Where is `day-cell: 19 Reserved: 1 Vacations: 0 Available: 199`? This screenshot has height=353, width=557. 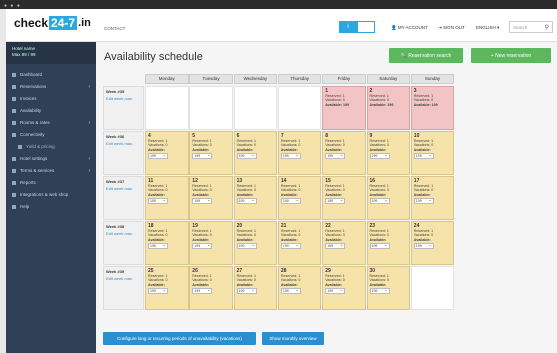
day-cell: 19 Reserved: 1 Vacations: 0 Available: 199 is located at coordinates (211, 243).